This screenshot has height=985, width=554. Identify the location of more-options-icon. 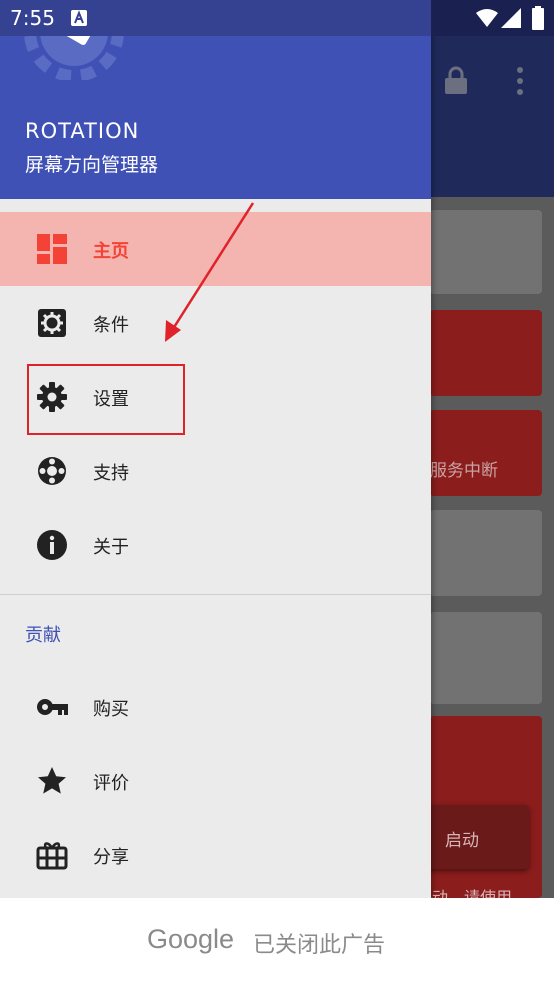
(520, 81).